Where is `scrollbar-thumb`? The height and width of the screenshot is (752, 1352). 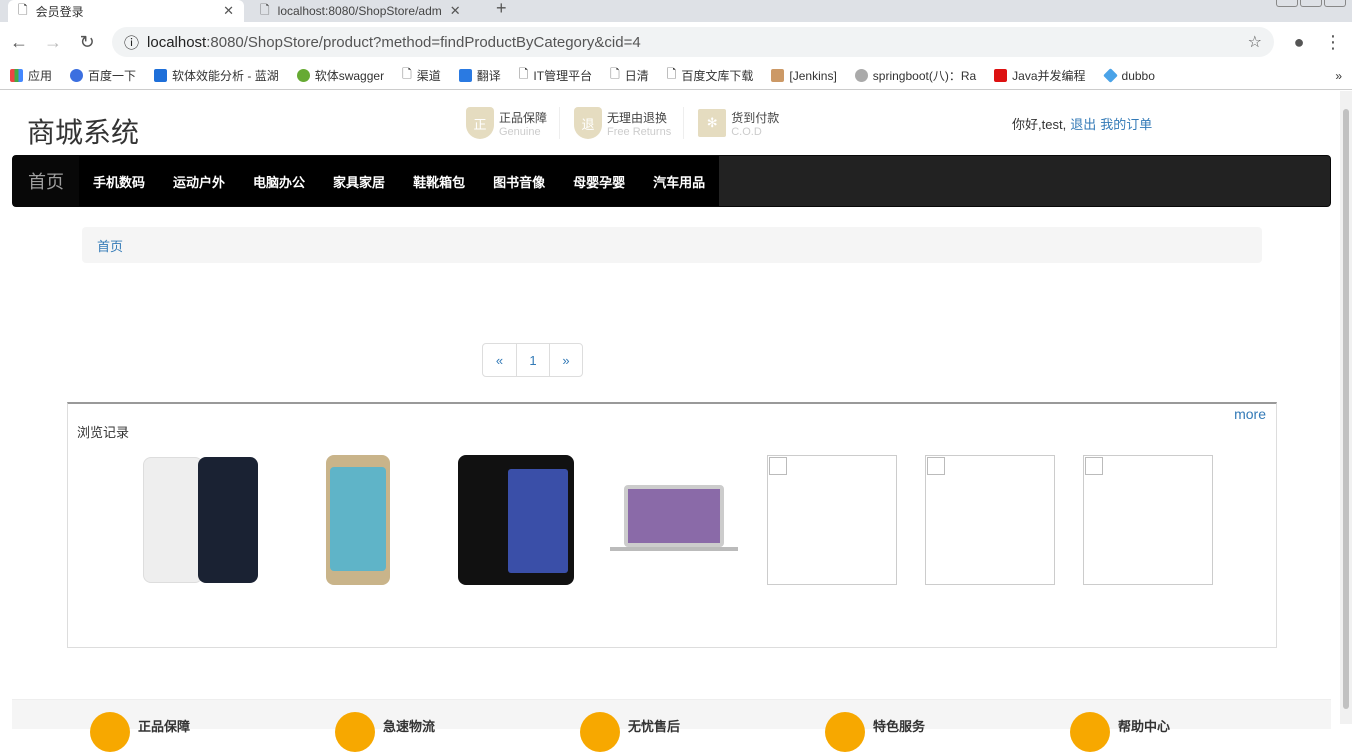 scrollbar-thumb is located at coordinates (1346, 409).